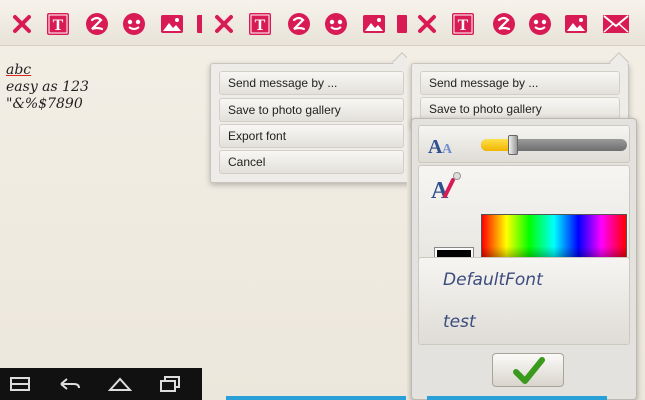  Describe the element at coordinates (493, 280) in the screenshot. I see `font-option-default: DefaultFont` at that location.